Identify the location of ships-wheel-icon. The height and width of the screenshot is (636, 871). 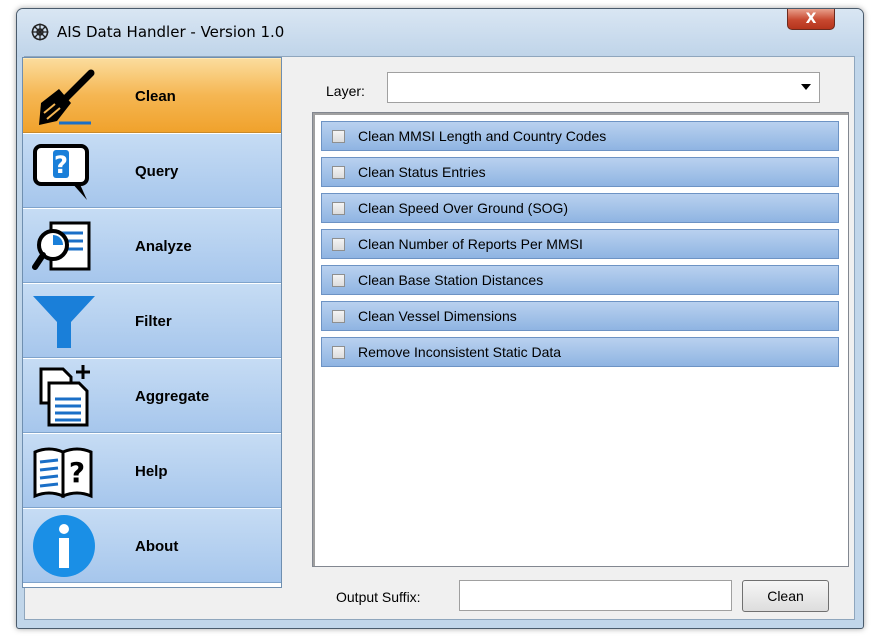
(40, 32).